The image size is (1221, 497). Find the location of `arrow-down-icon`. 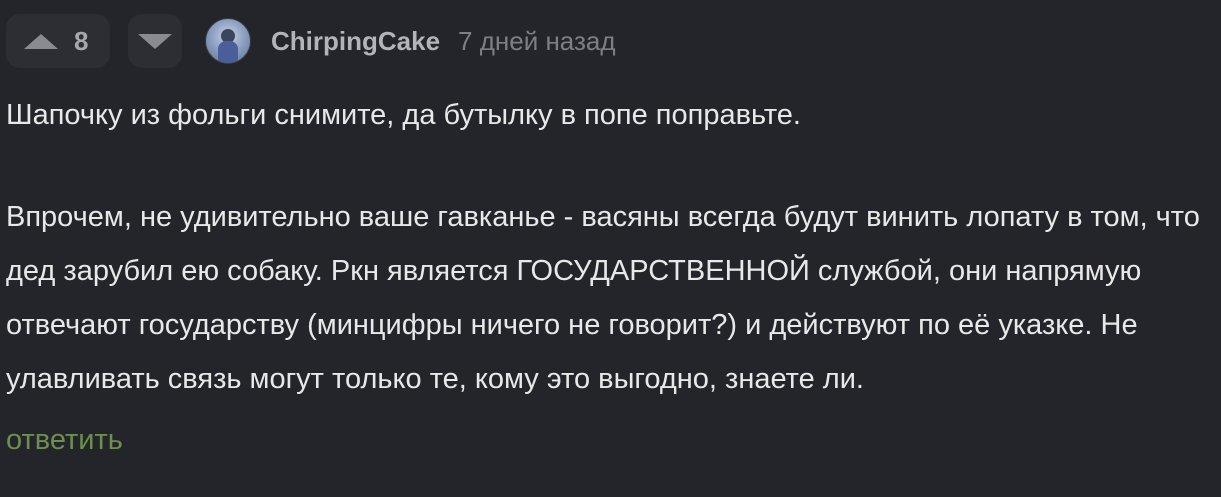

arrow-down-icon is located at coordinates (155, 41).